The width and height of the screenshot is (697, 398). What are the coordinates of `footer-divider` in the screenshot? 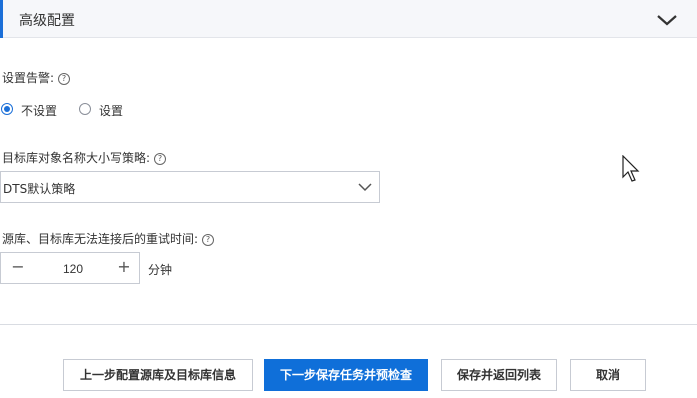 It's located at (348, 324).